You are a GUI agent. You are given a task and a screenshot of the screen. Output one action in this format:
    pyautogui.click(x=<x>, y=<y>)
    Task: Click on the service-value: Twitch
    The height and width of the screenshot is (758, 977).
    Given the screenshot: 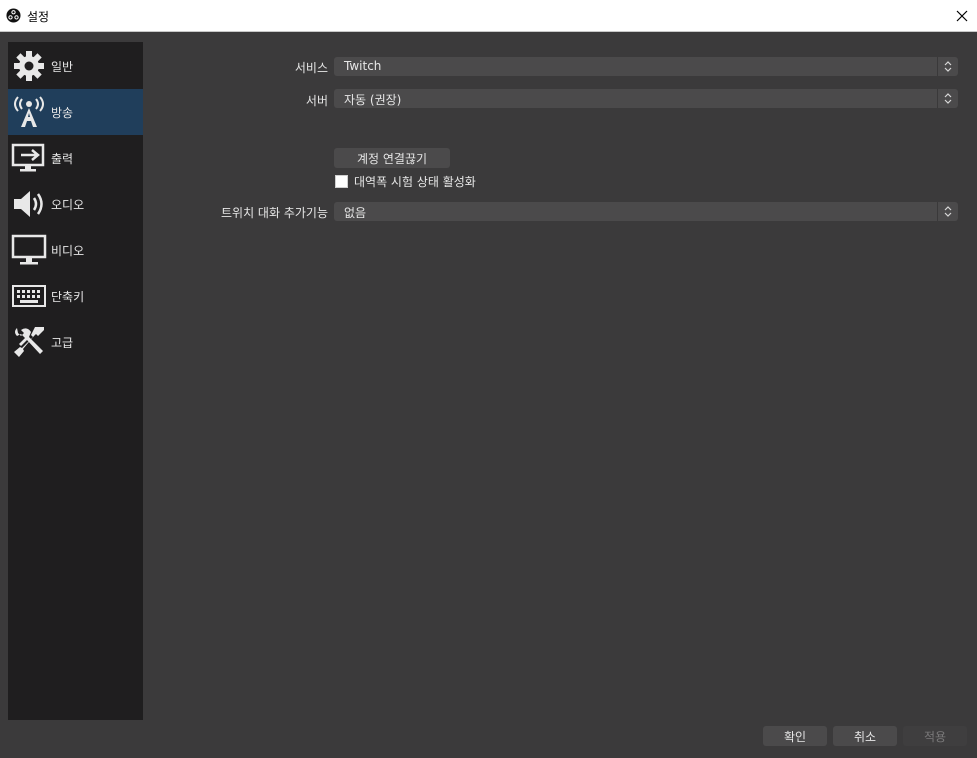 What is the action you would take?
    pyautogui.click(x=363, y=66)
    